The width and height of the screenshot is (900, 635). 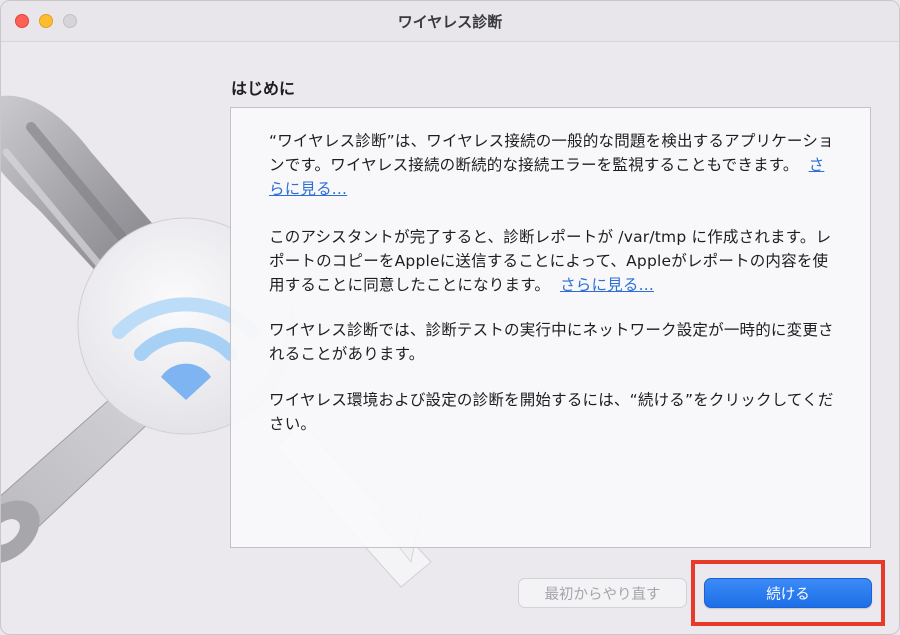 What do you see at coordinates (602, 593) in the screenshot?
I see `start-over-button: 最初からやり直す` at bounding box center [602, 593].